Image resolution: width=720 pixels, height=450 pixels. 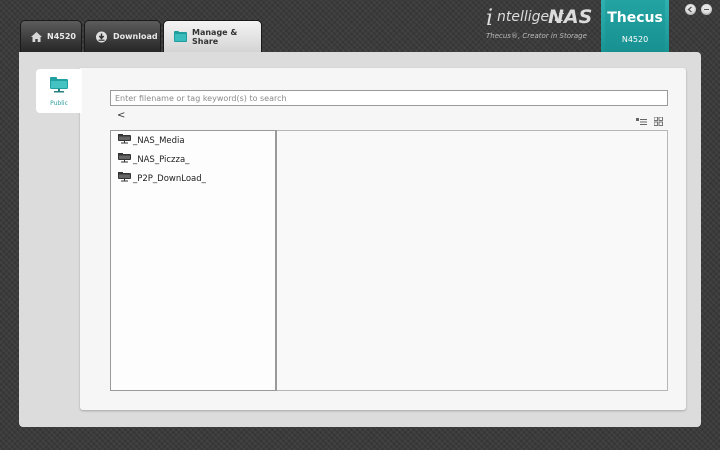 What do you see at coordinates (658, 120) in the screenshot?
I see `grid-view-icon` at bounding box center [658, 120].